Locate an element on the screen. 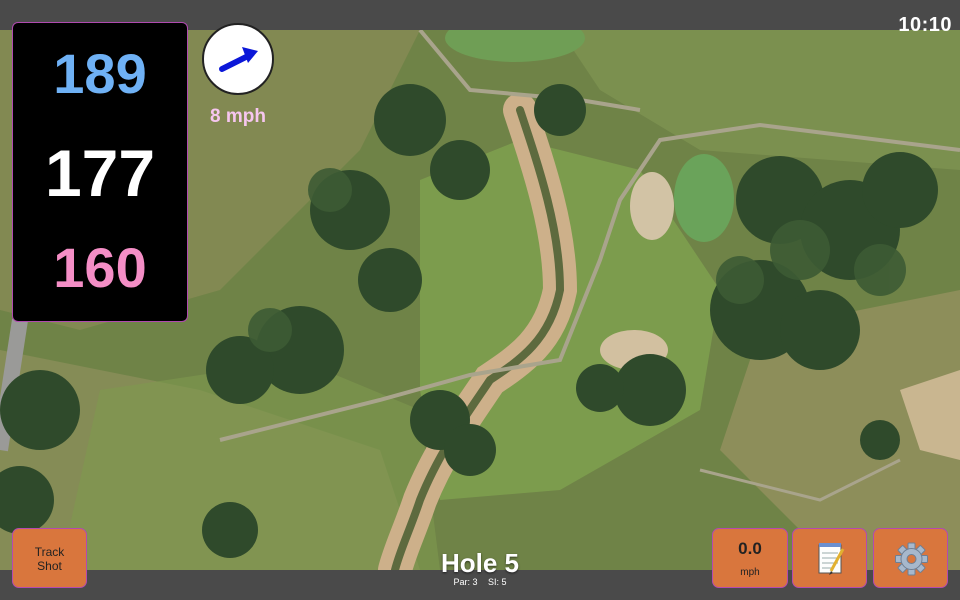 The width and height of the screenshot is (960, 600). hole-details: Par: 3 SI: 5 is located at coordinates (480, 582).